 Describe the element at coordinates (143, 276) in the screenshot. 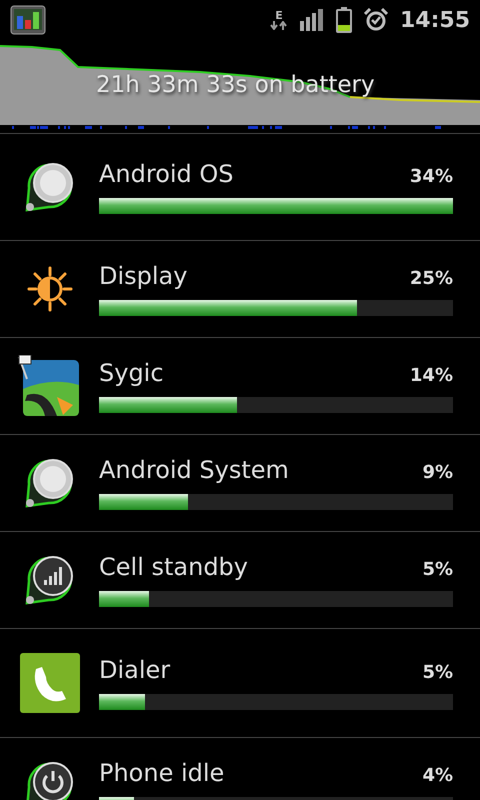

I see `item-name: Display` at that location.